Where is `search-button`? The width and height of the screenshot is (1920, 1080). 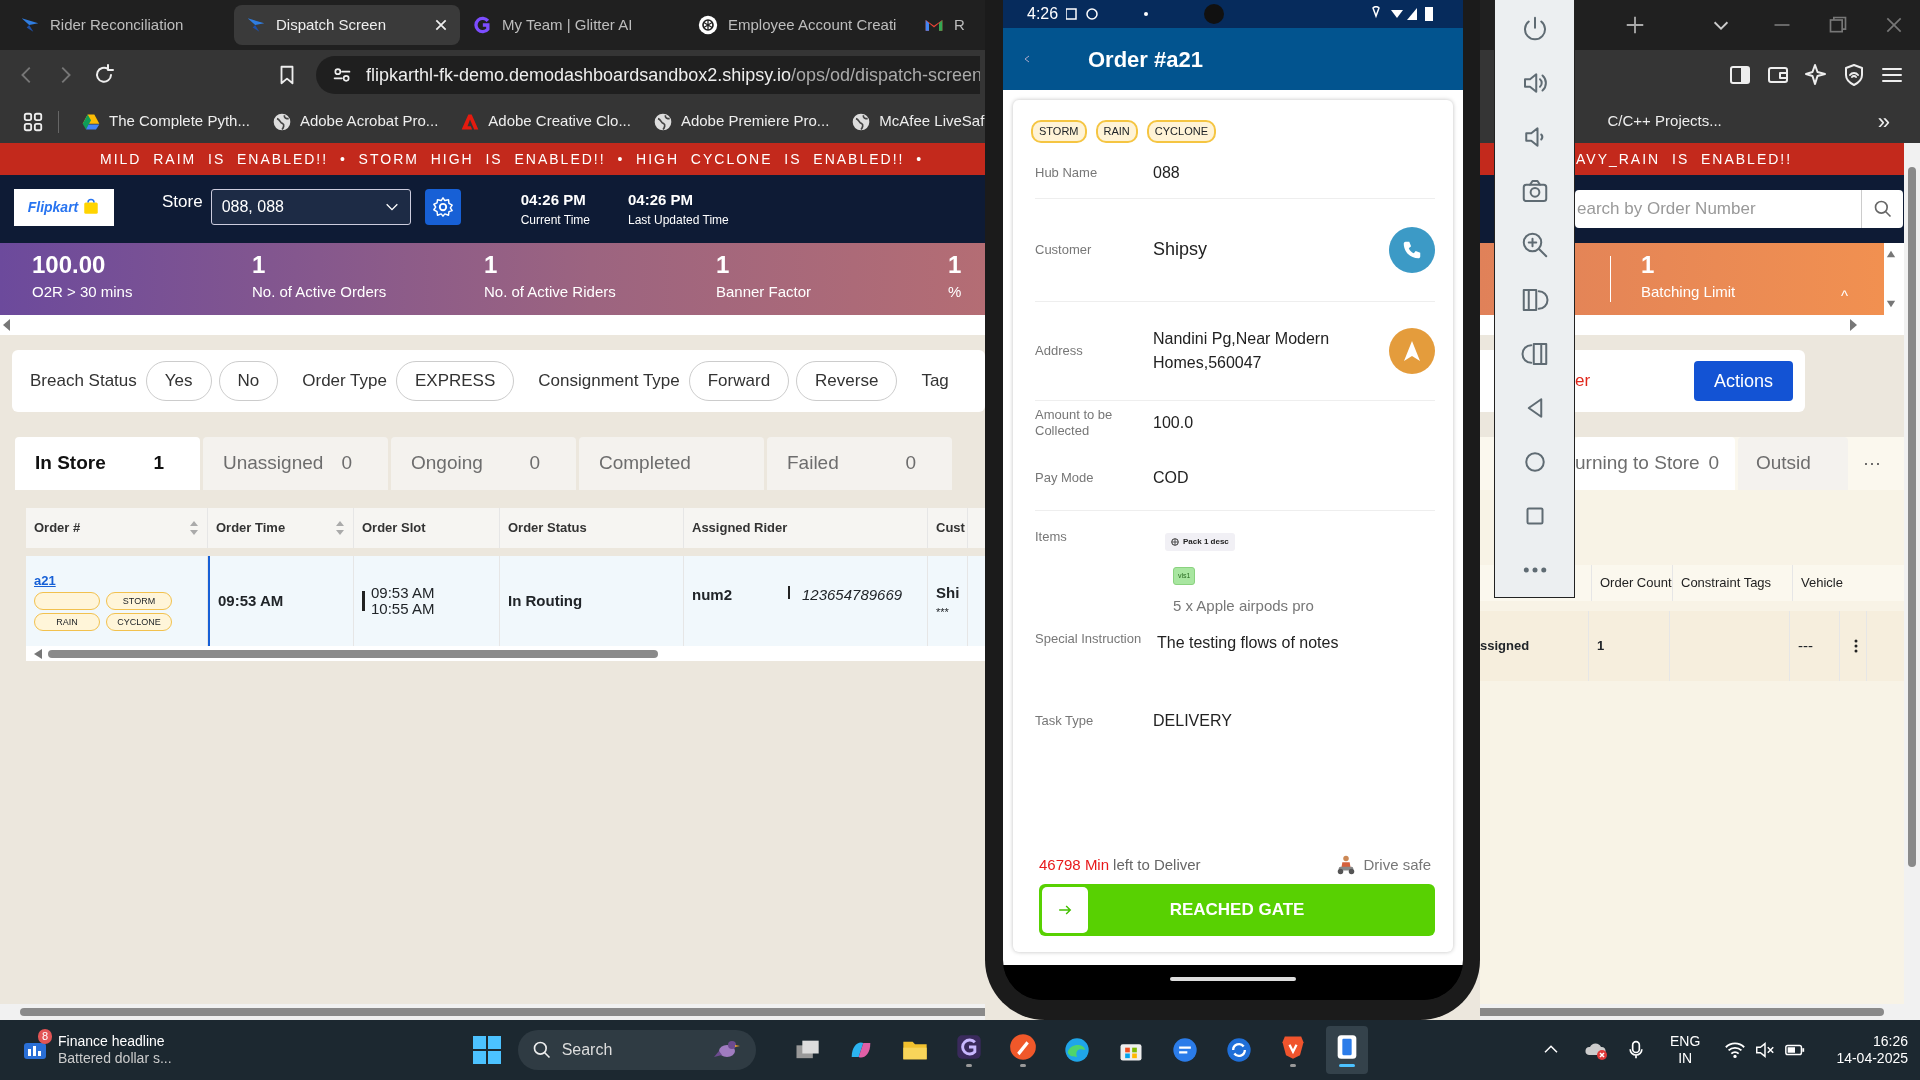
search-button is located at coordinates (1882, 209).